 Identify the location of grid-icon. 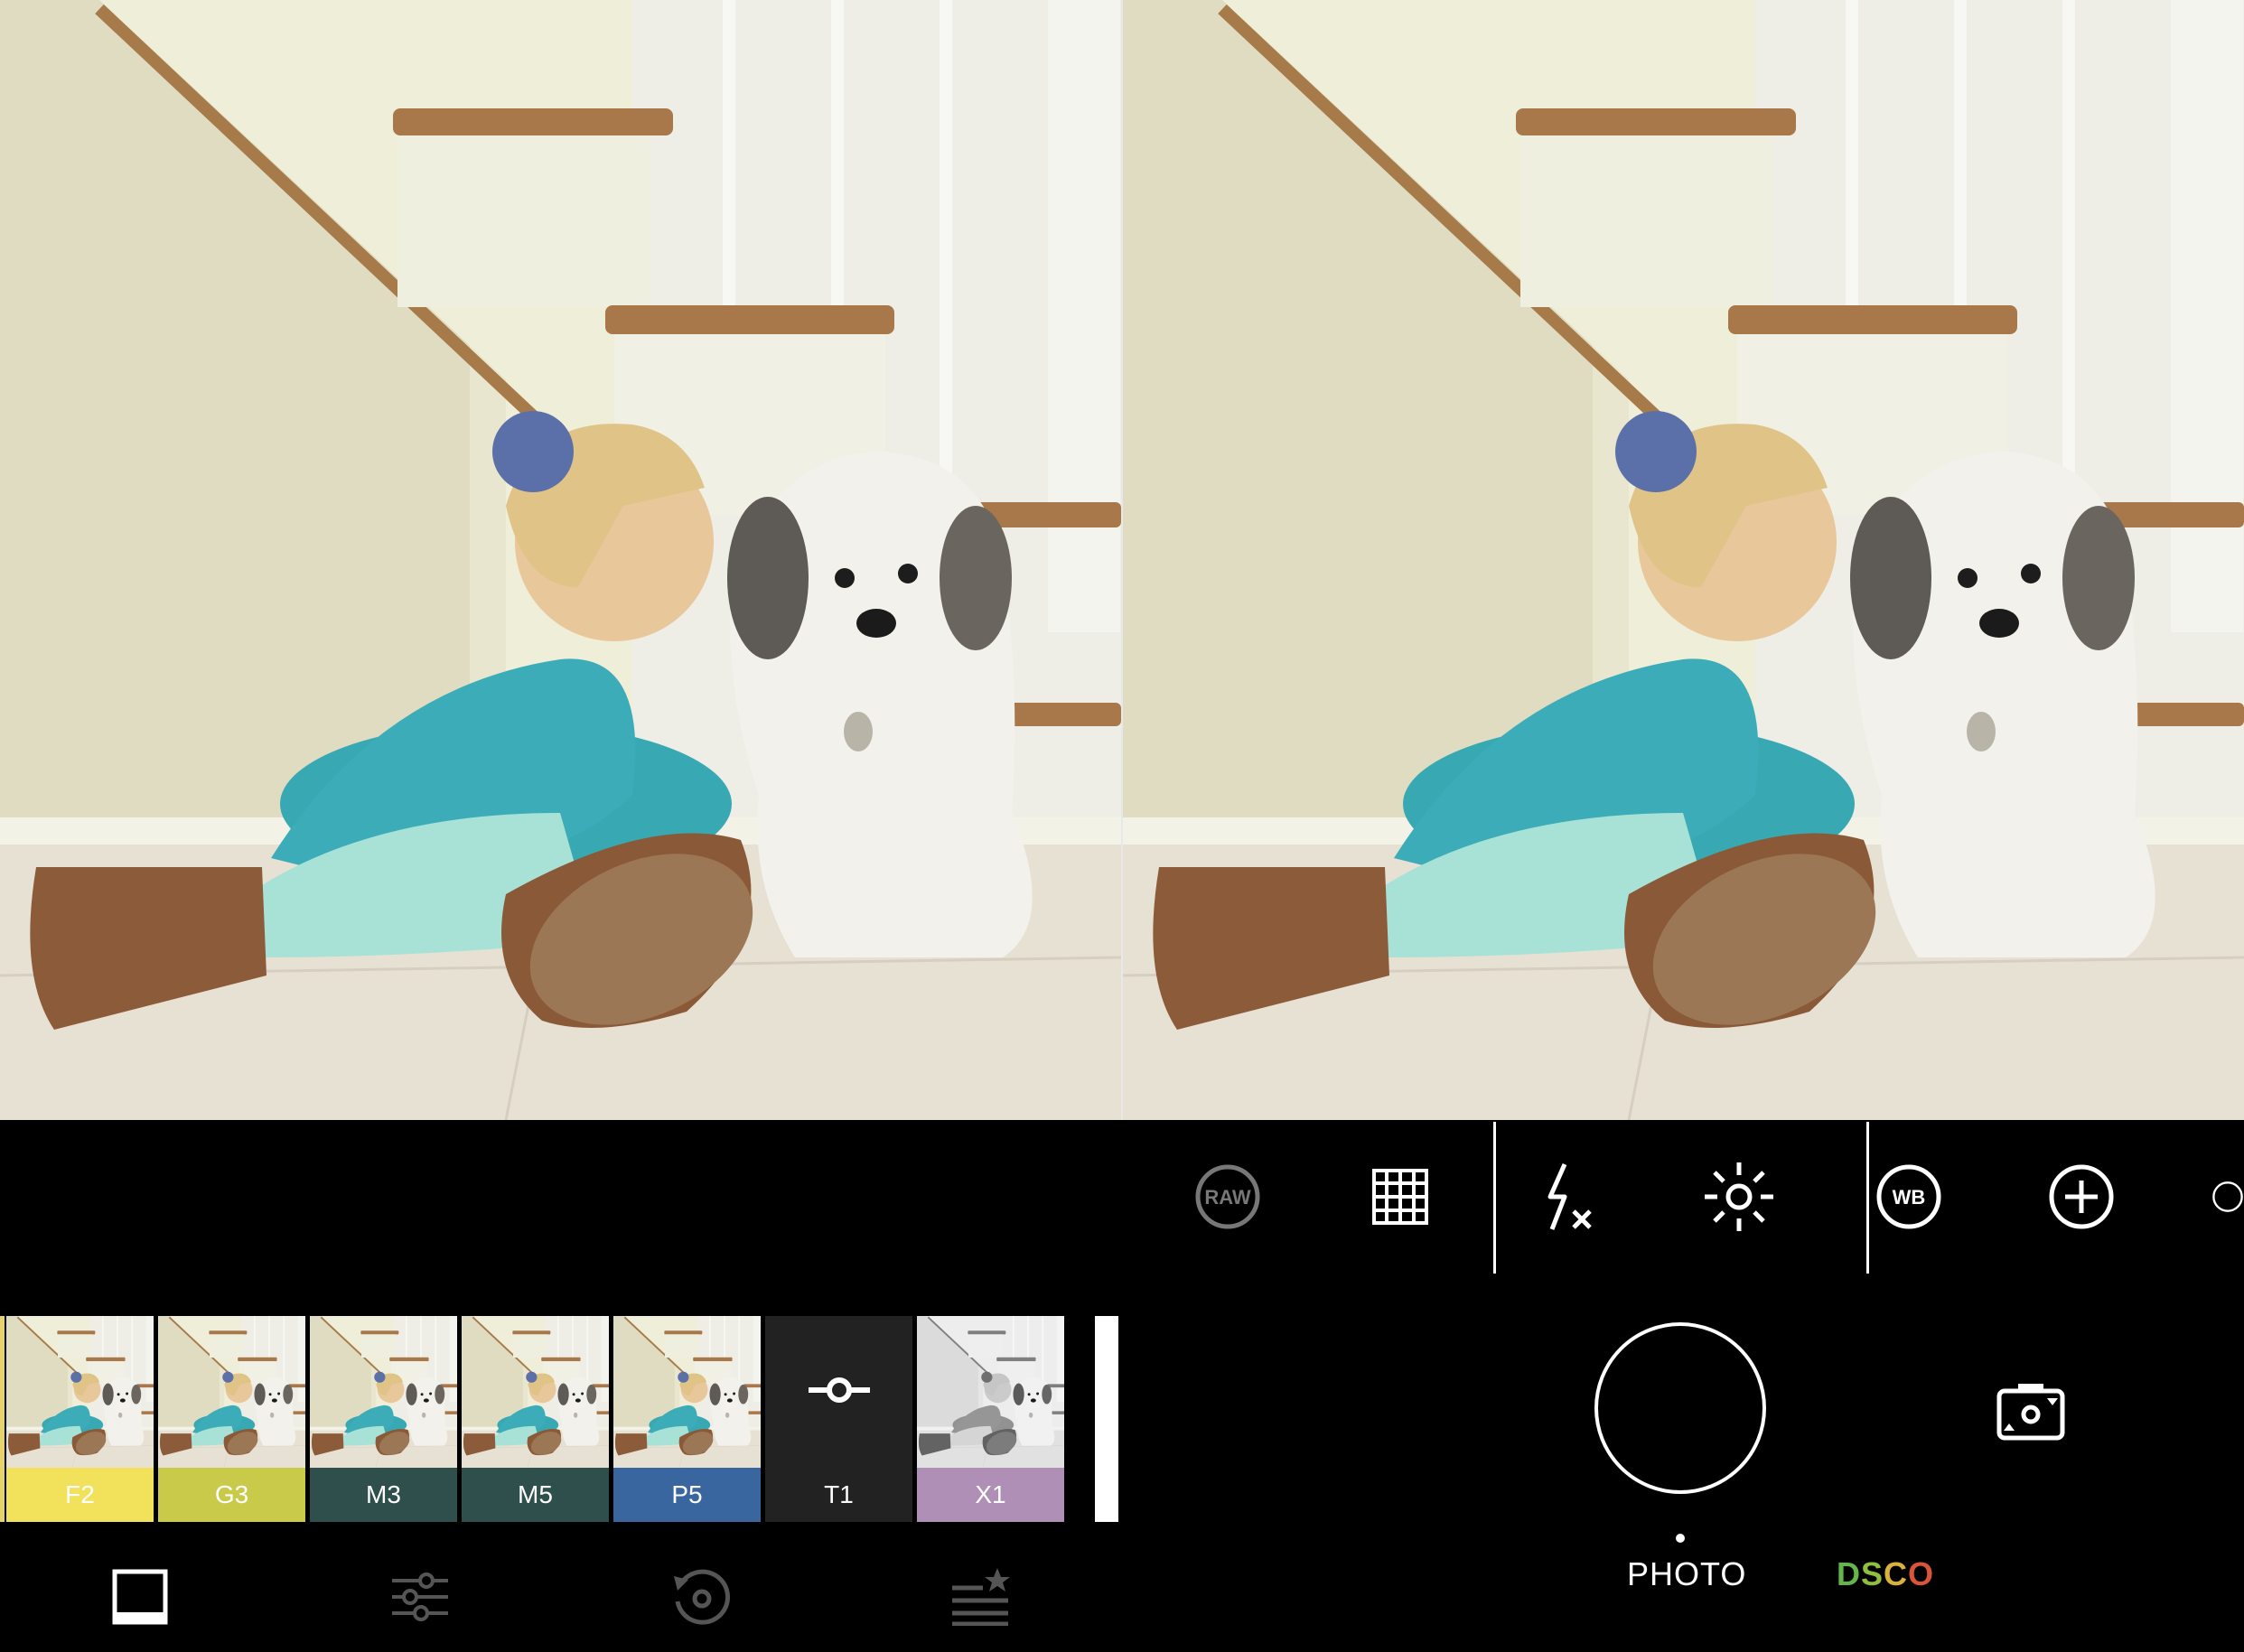
(1400, 1197).